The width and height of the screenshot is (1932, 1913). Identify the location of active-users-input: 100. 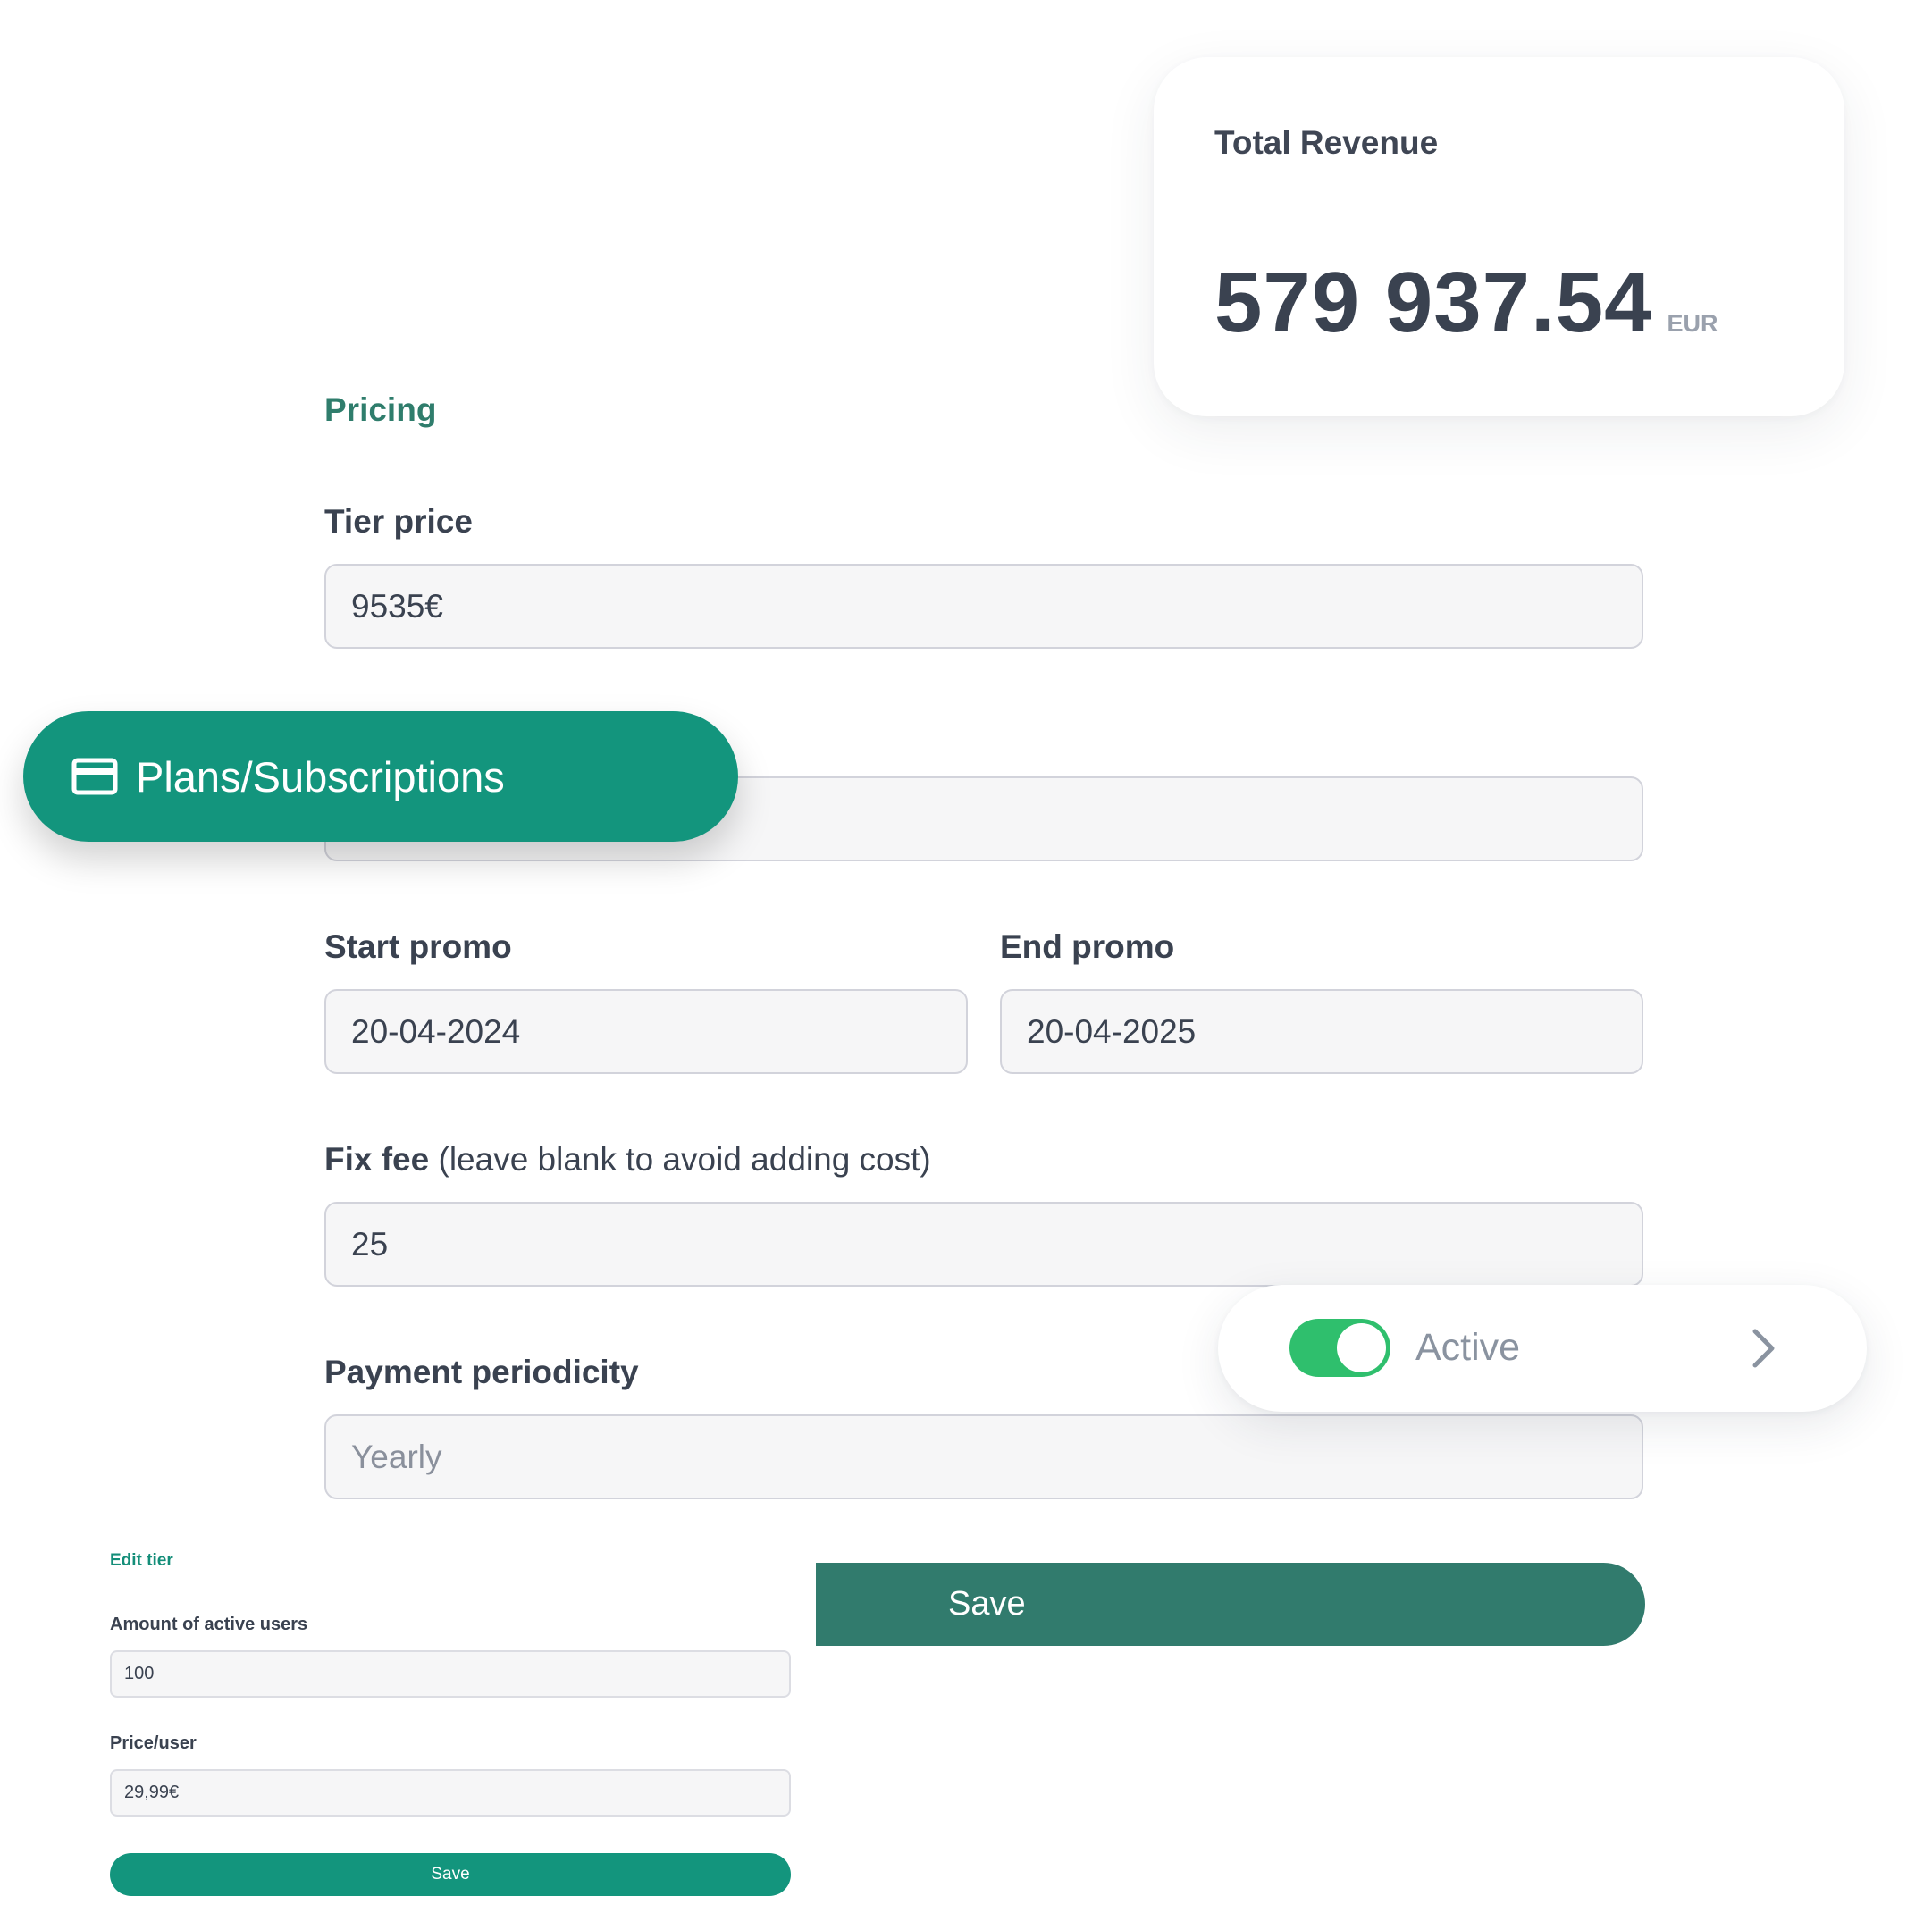
(450, 1674).